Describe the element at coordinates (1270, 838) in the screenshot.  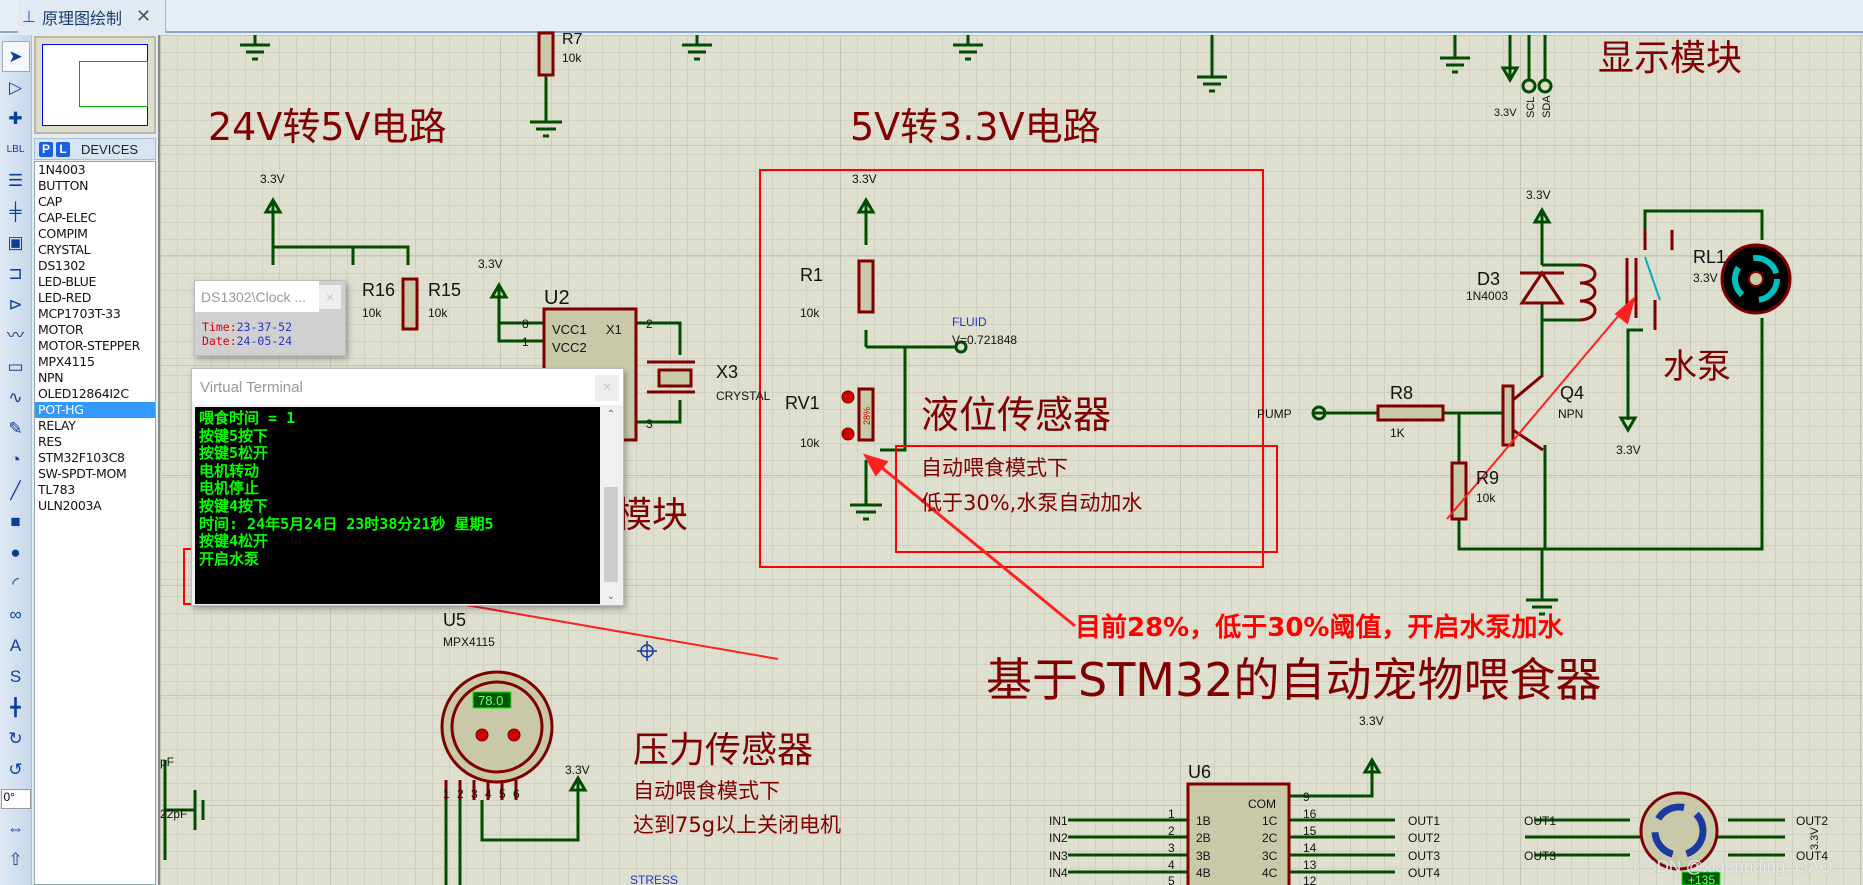
I see `u6-2c: 2C` at that location.